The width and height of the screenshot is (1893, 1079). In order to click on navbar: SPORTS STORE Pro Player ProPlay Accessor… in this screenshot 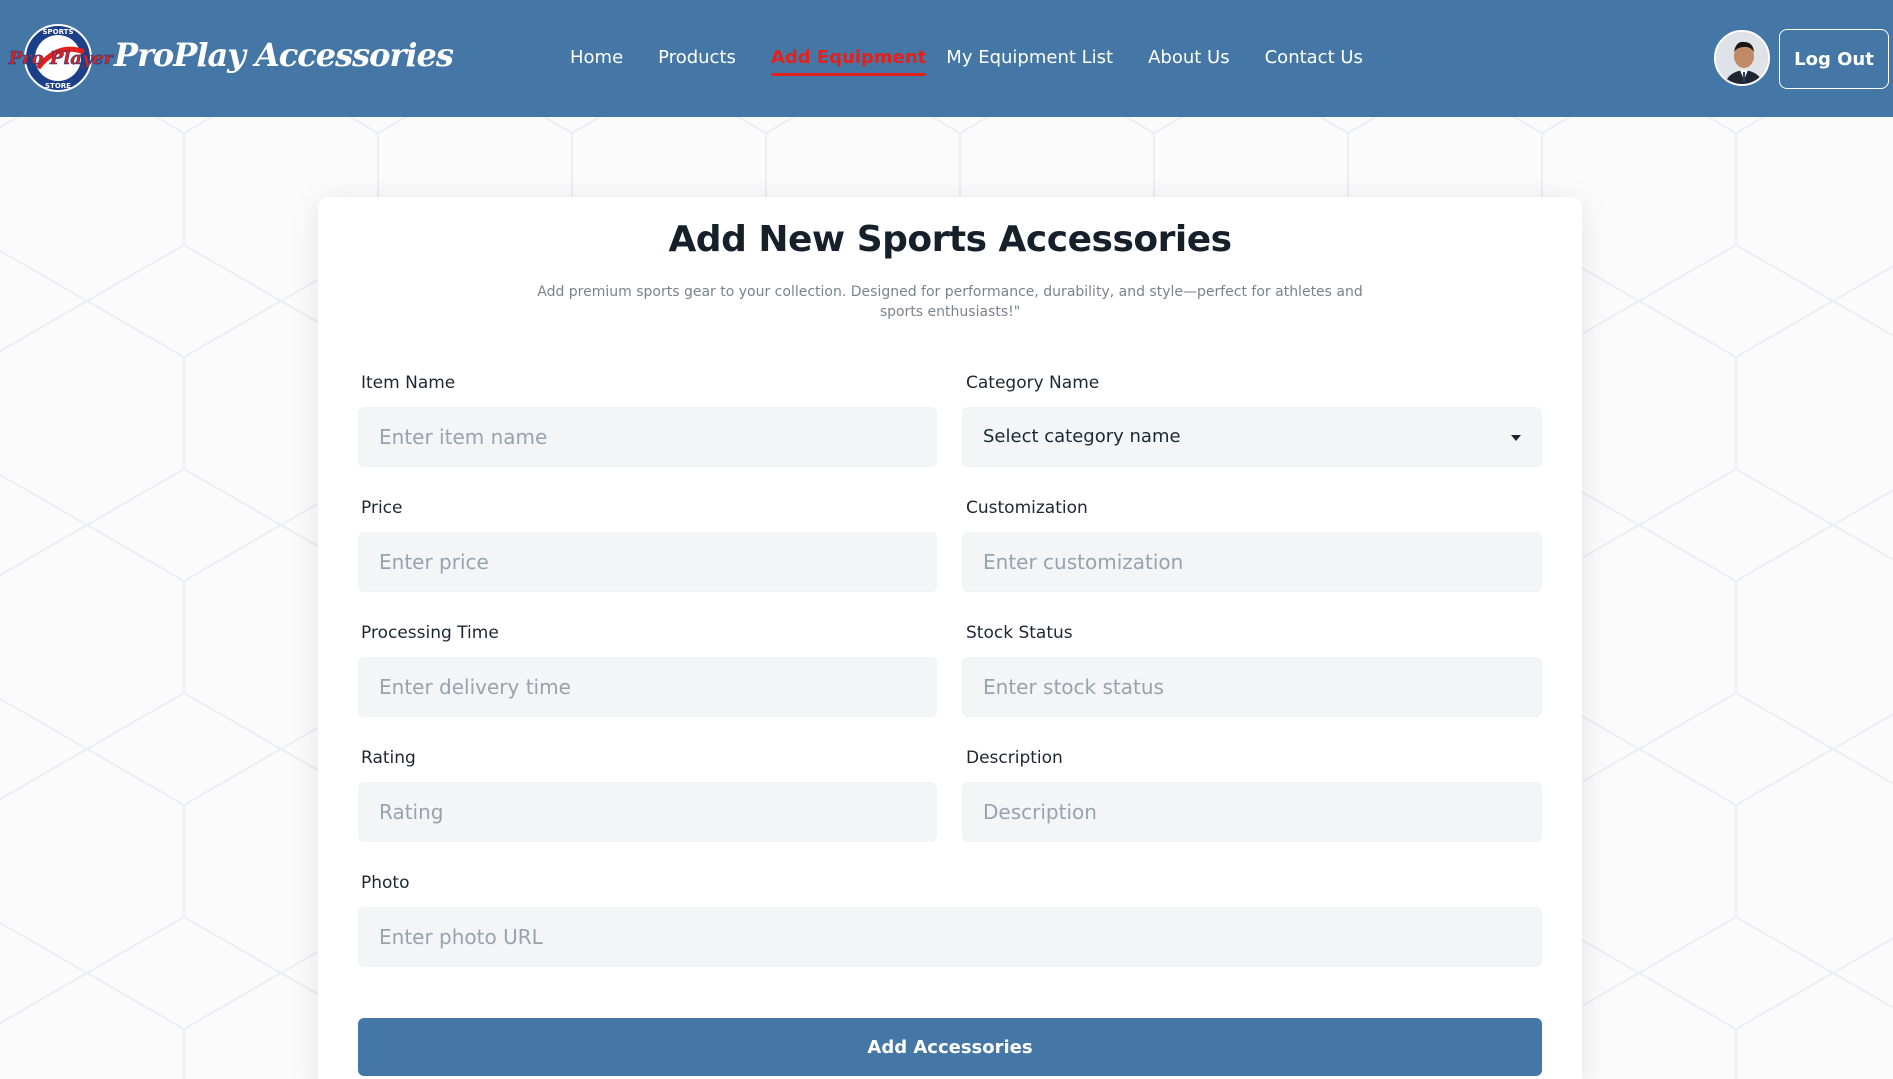, I will do `click(946, 58)`.